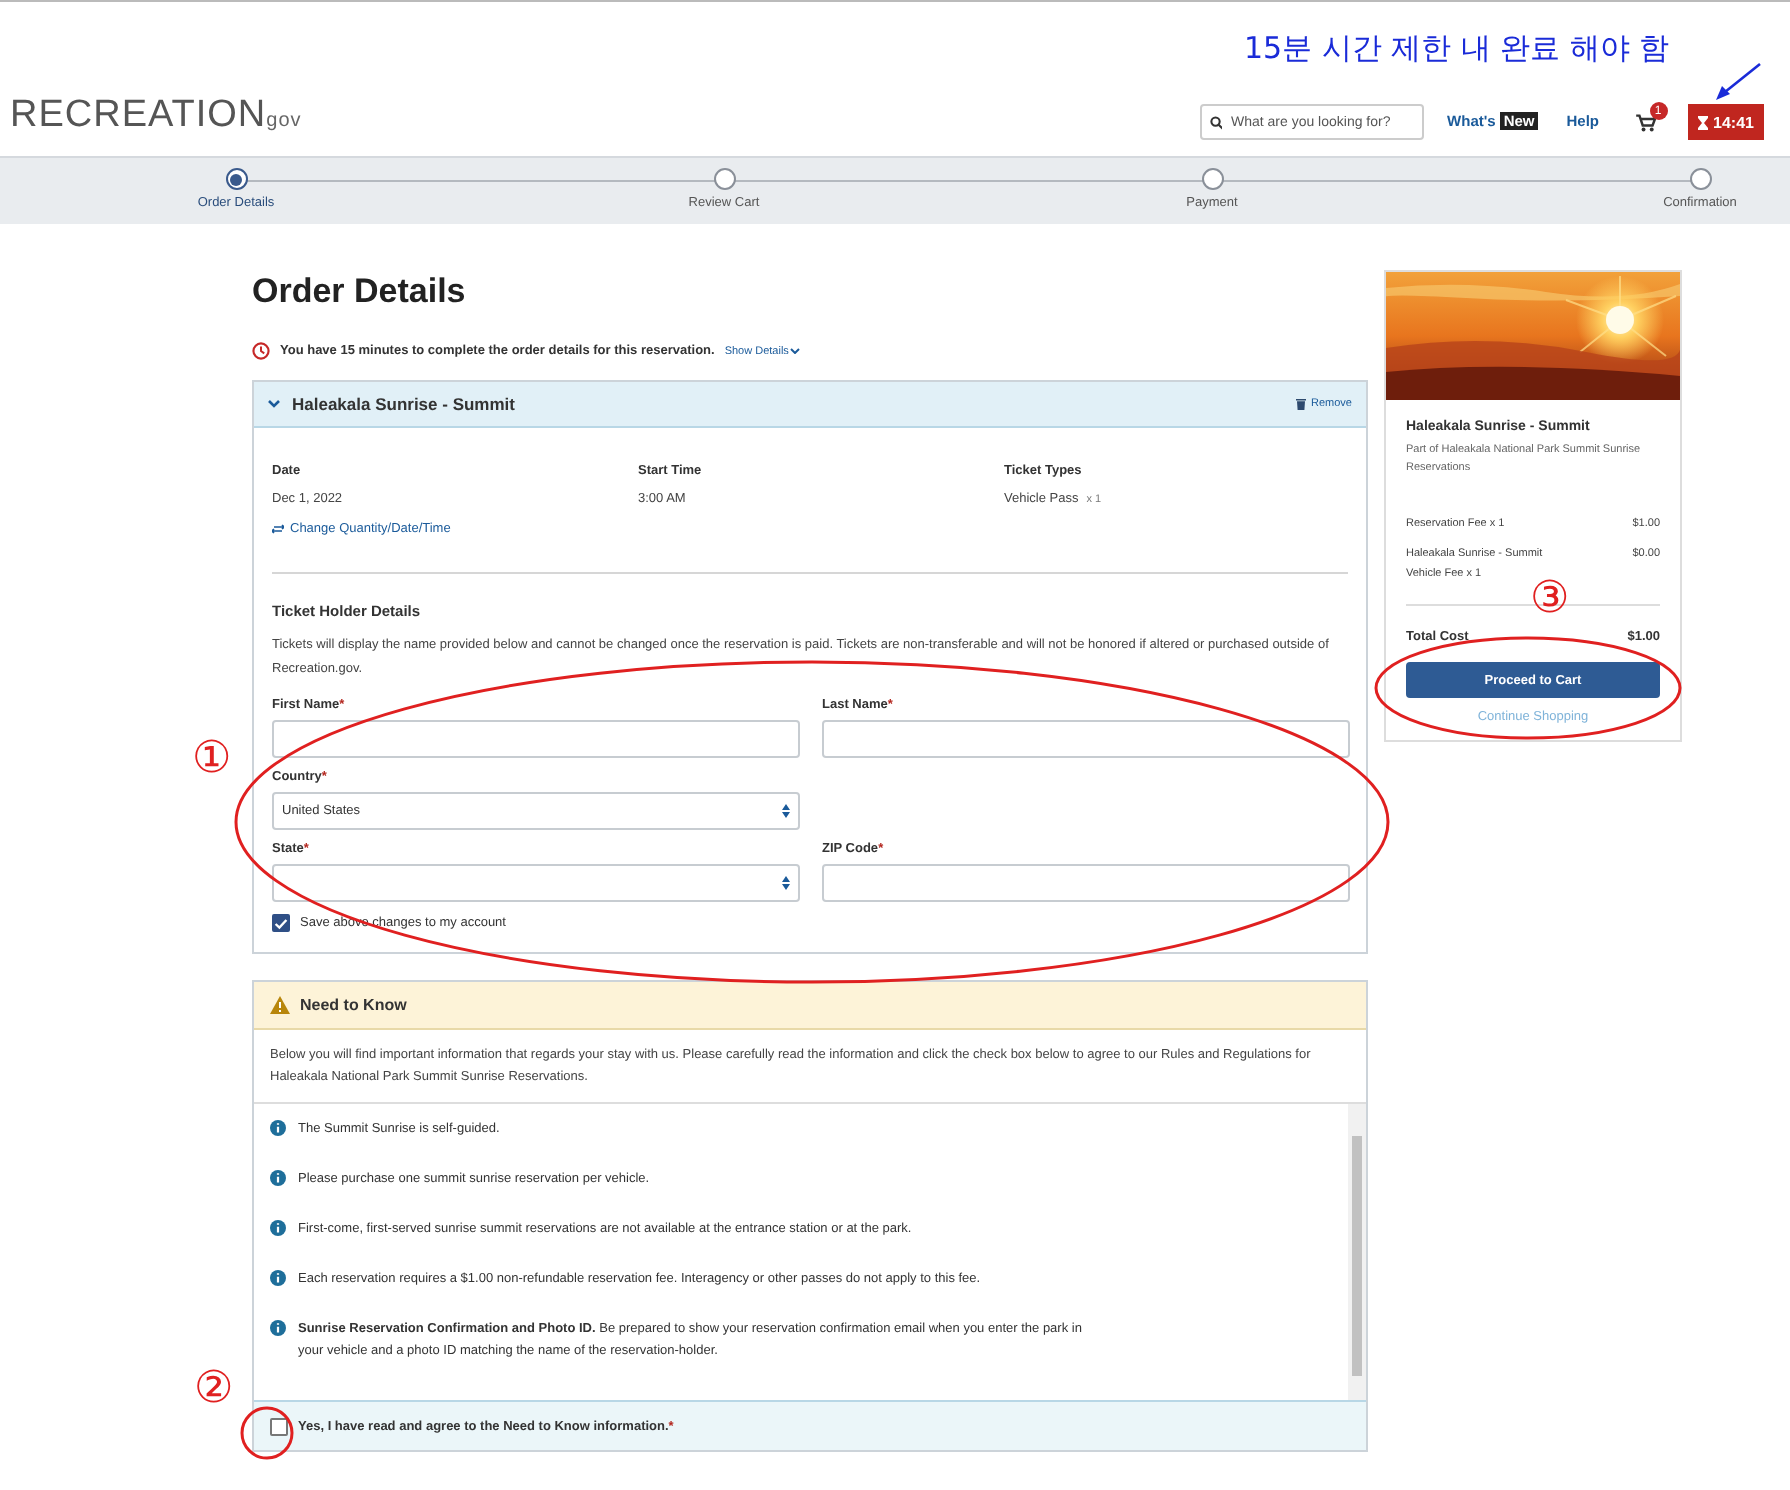 This screenshot has width=1790, height=1490. What do you see at coordinates (280, 1005) in the screenshot?
I see `warning-icon` at bounding box center [280, 1005].